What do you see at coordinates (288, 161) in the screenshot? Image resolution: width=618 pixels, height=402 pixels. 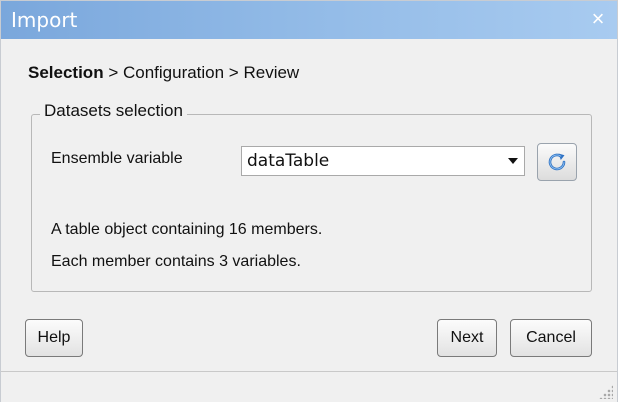 I see `ensemble-variable-value: dataTable` at bounding box center [288, 161].